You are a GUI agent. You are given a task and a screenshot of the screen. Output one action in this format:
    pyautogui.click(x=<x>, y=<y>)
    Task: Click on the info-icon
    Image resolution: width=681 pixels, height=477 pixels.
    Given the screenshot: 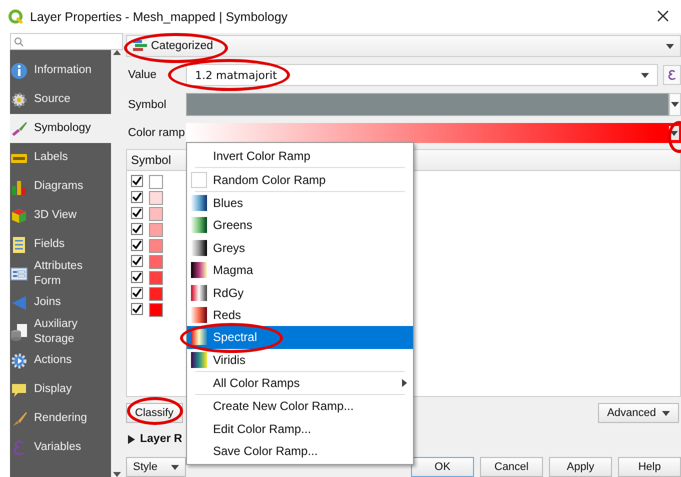 What is the action you would take?
    pyautogui.click(x=19, y=71)
    